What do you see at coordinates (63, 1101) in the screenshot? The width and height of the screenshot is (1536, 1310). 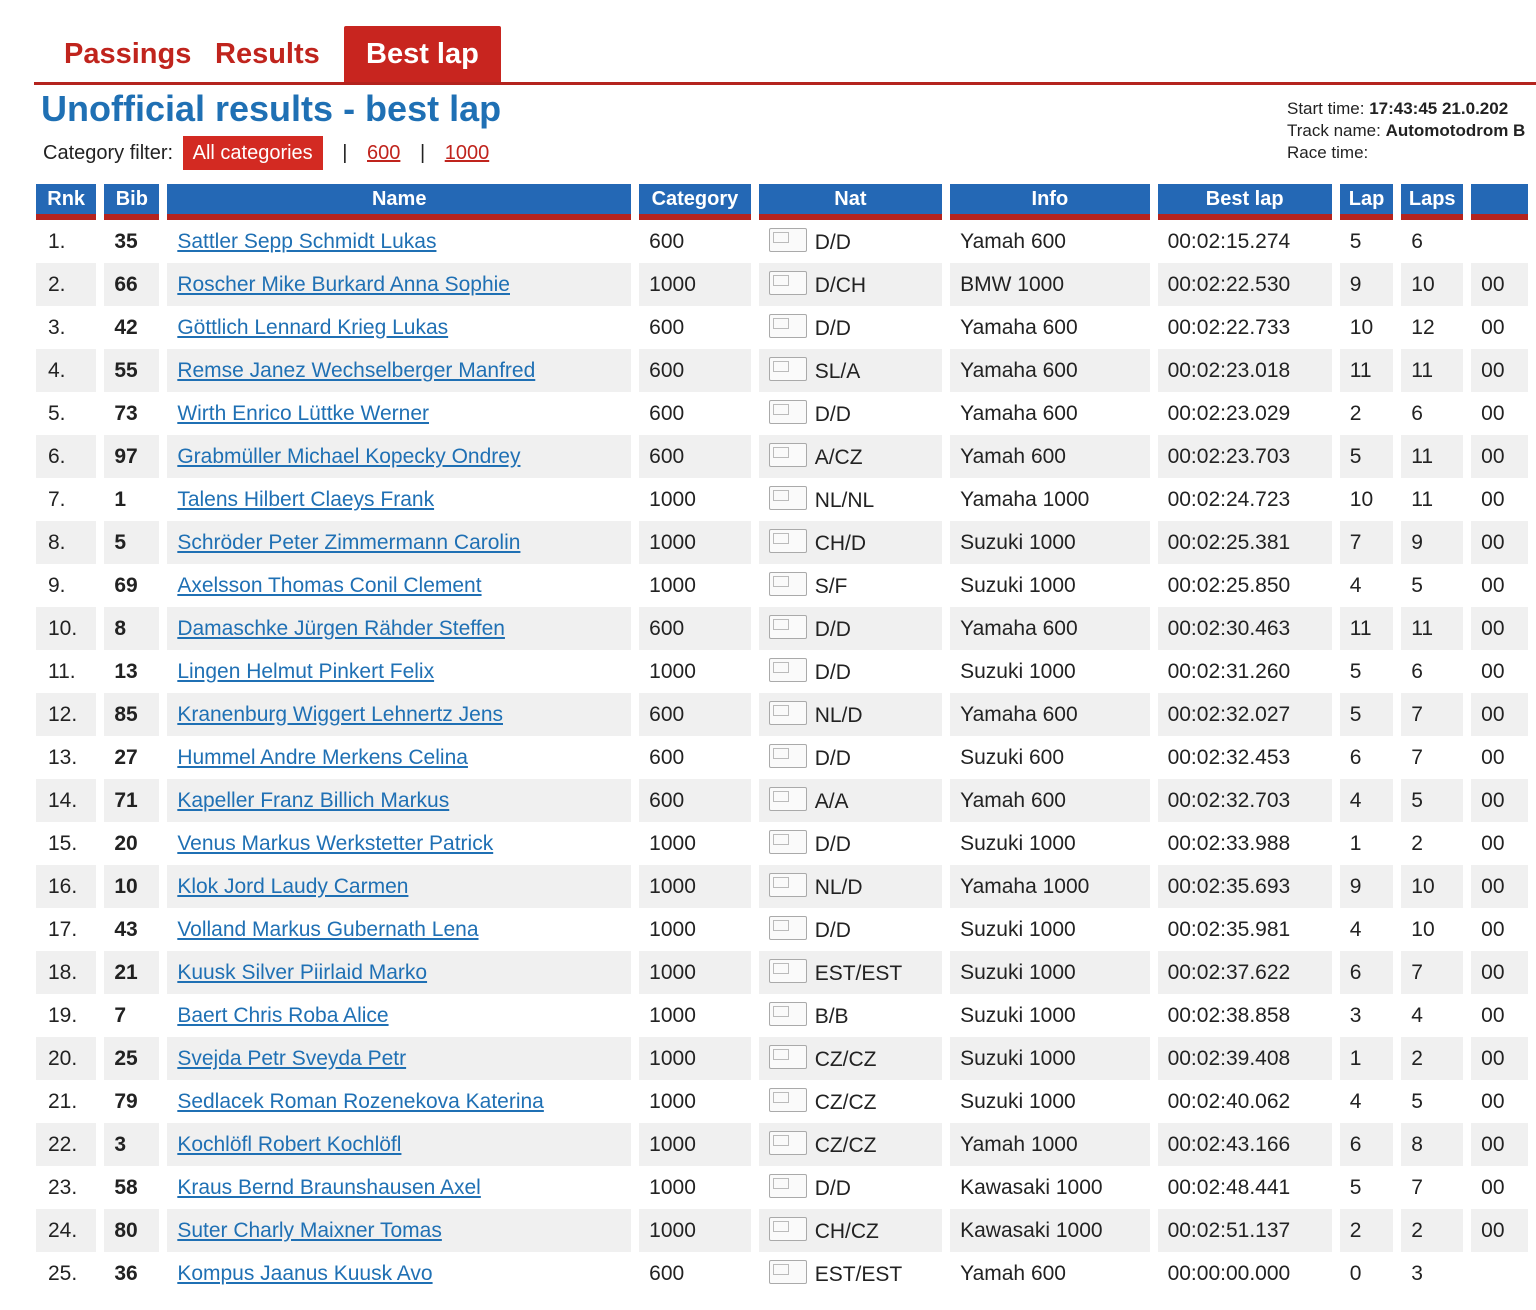 I see `rank-cell: 21.` at bounding box center [63, 1101].